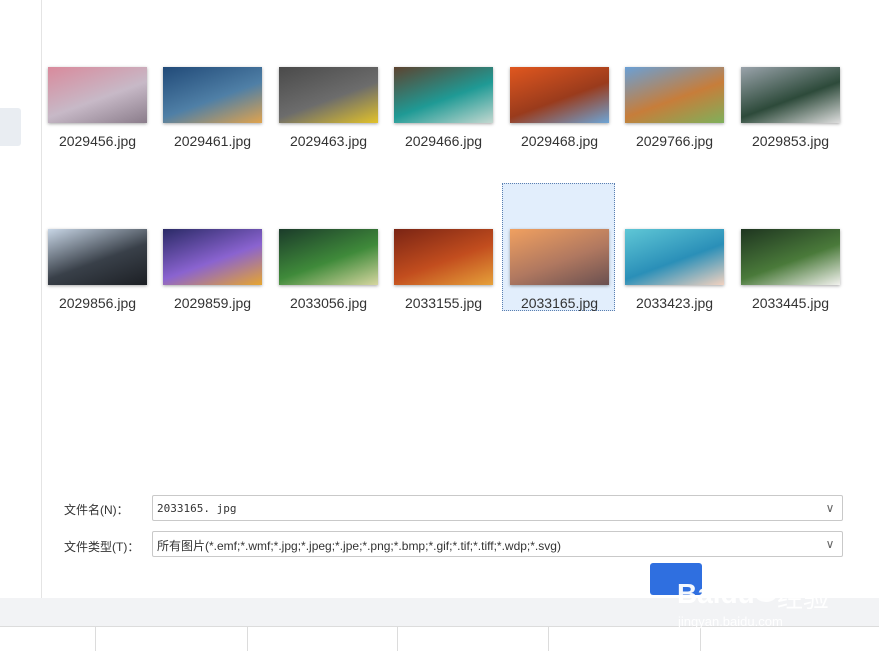 The height and width of the screenshot is (651, 879). I want to click on dog-photo-icon, so click(674, 95).